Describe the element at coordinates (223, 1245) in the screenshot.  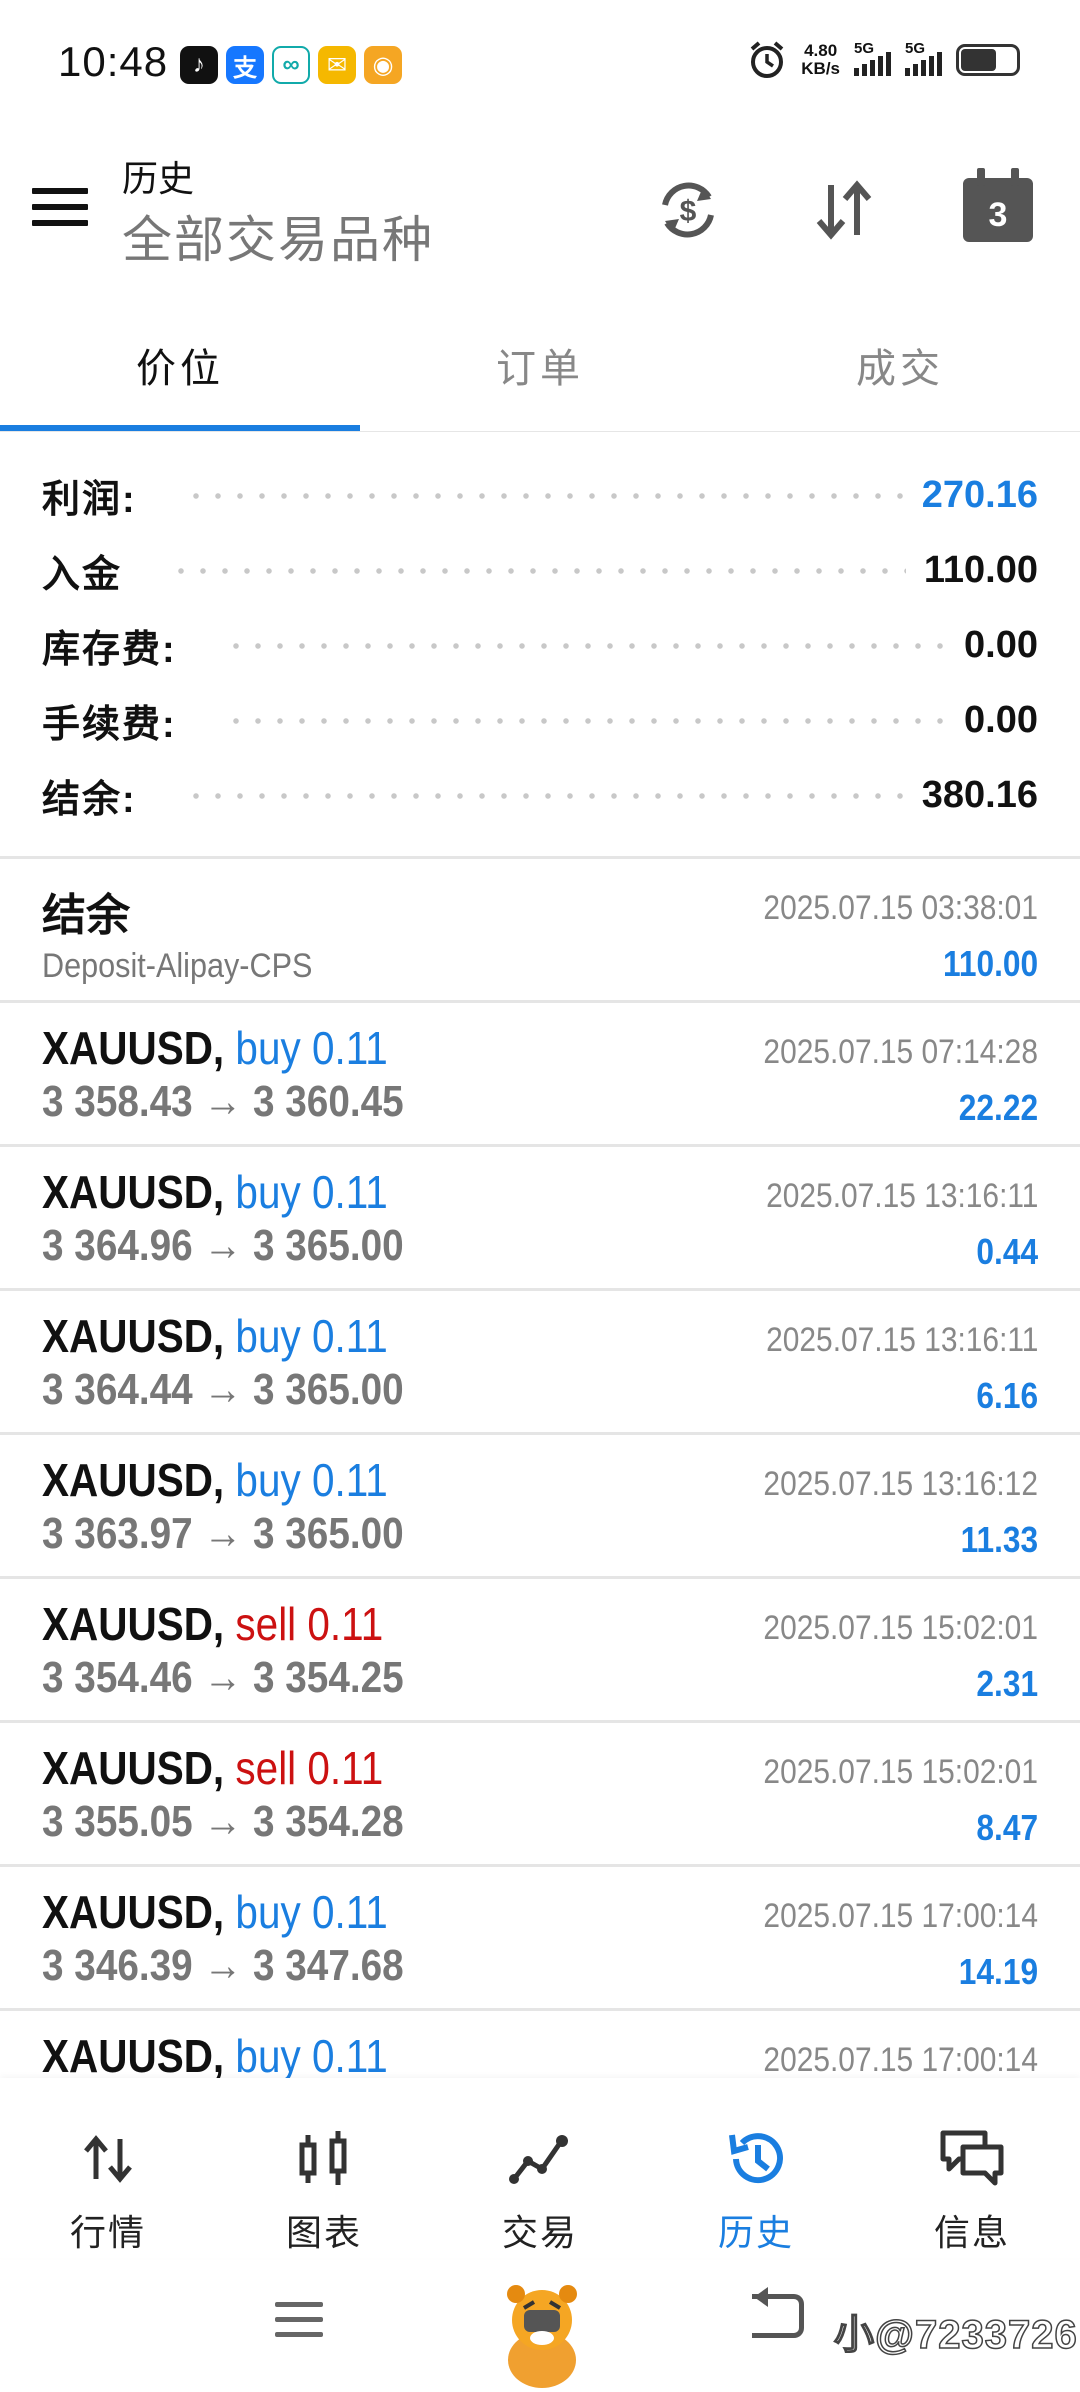
I see `trade-prices: 3 364.96 → 3 365.00` at that location.